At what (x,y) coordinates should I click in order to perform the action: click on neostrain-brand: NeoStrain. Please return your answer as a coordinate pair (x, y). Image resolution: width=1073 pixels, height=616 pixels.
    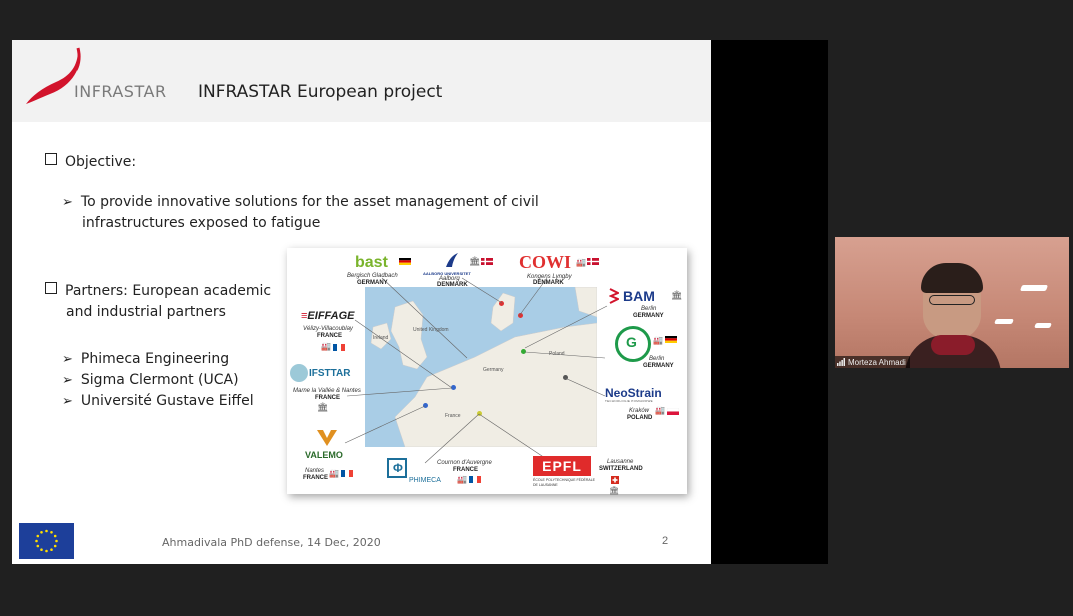
    Looking at the image, I should click on (633, 393).